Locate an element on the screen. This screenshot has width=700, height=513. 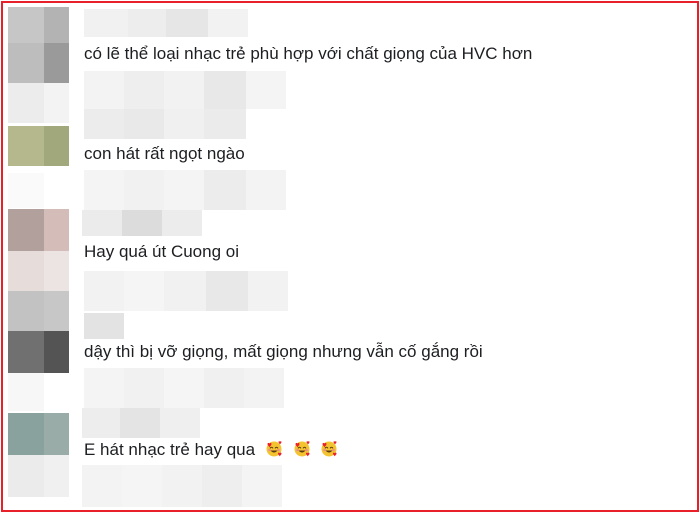
comment-text: con hát rất ngọt ngào is located at coordinates (164, 153).